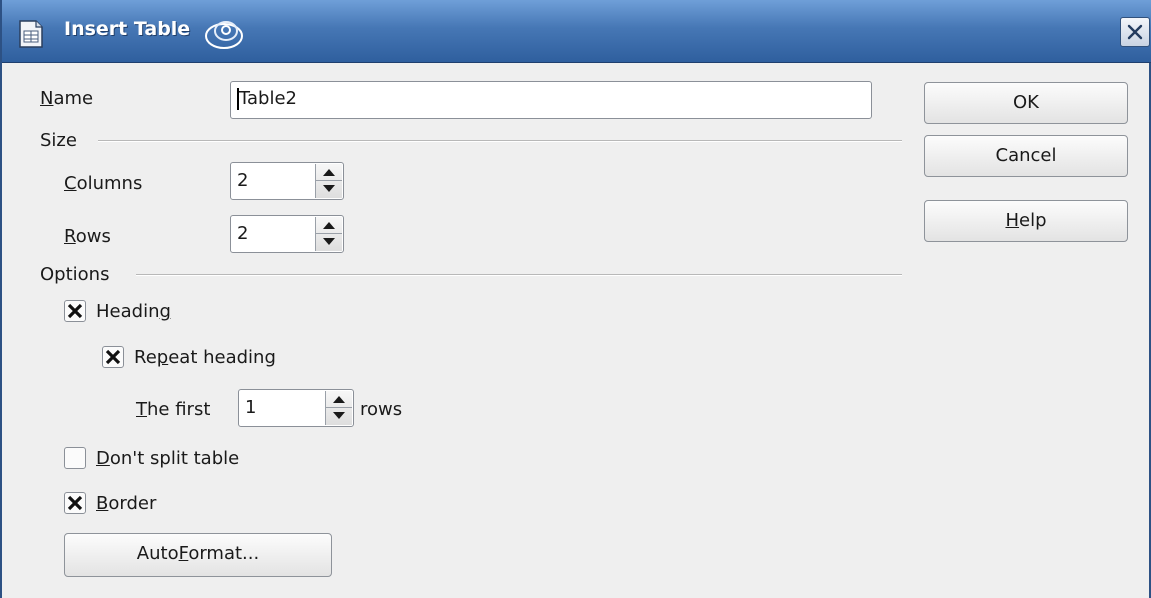 The image size is (1151, 598). What do you see at coordinates (87, 236) in the screenshot?
I see `rows-label: Rows` at bounding box center [87, 236].